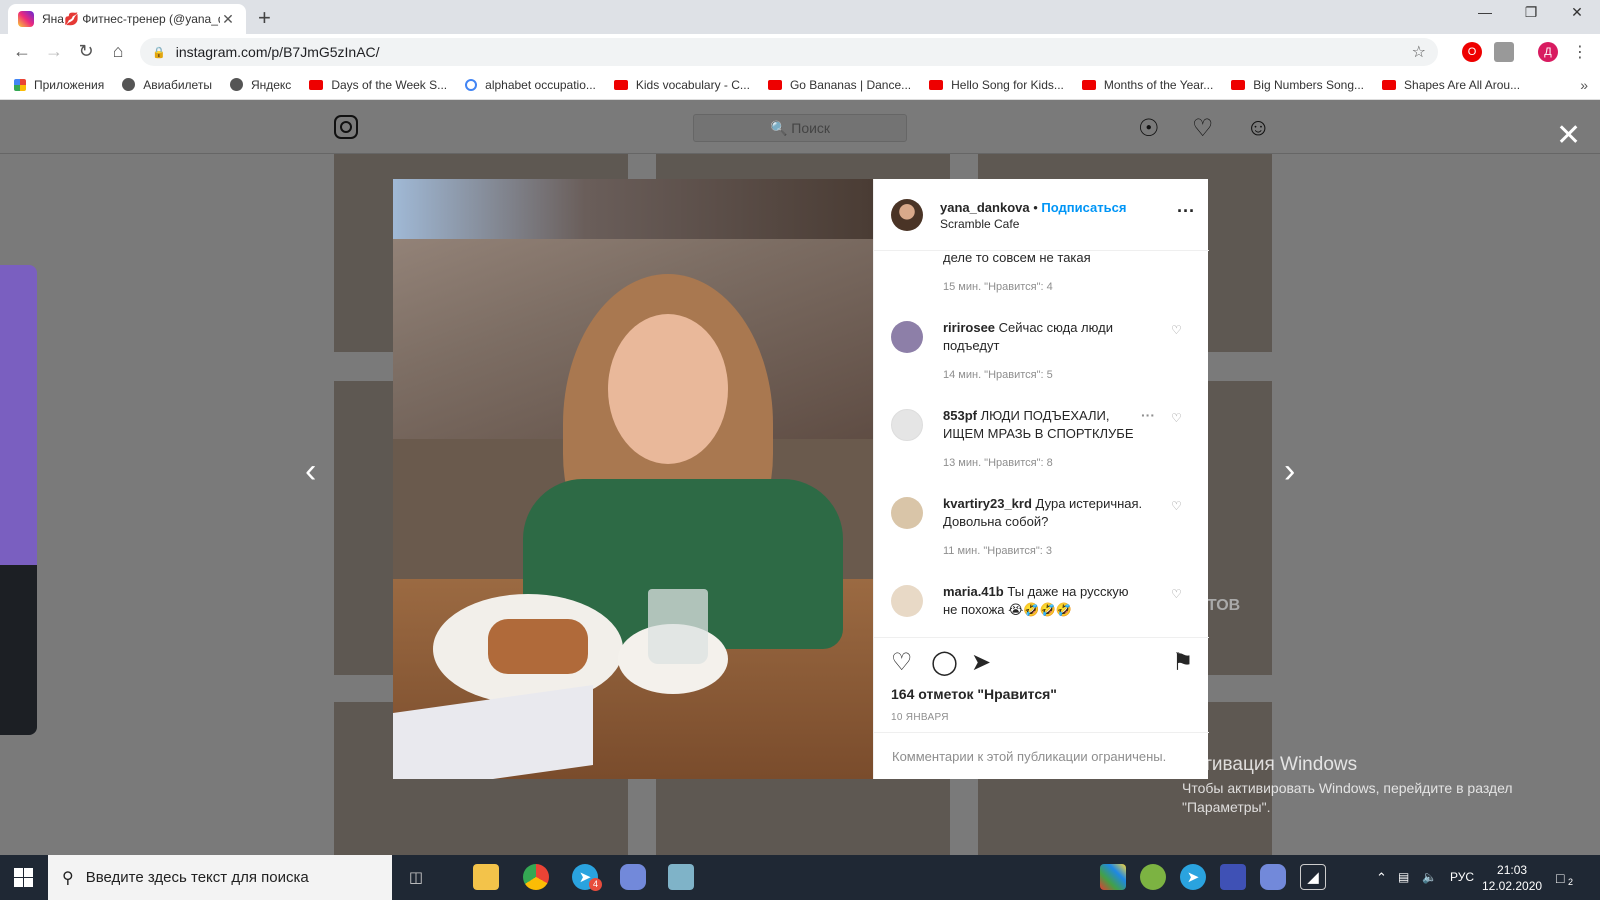  I want to click on comment-options-icon: ···, so click(1148, 415).